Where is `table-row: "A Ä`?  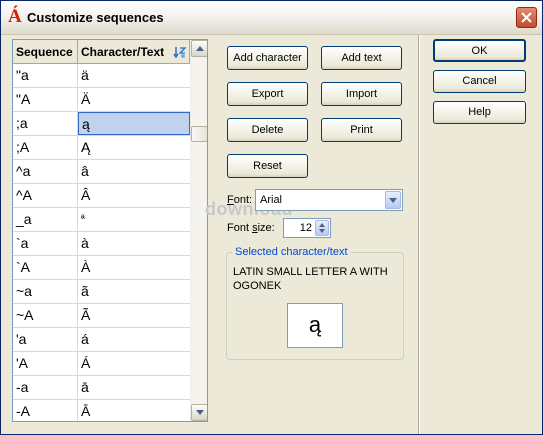 table-row: "A Ä is located at coordinates (101, 100).